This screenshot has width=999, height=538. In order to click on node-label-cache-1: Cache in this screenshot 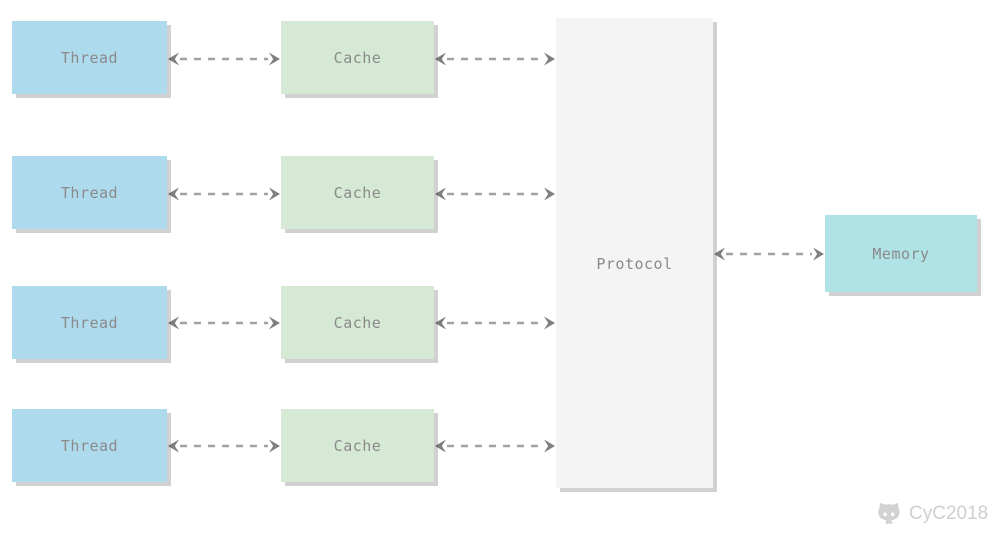, I will do `click(357, 57)`.